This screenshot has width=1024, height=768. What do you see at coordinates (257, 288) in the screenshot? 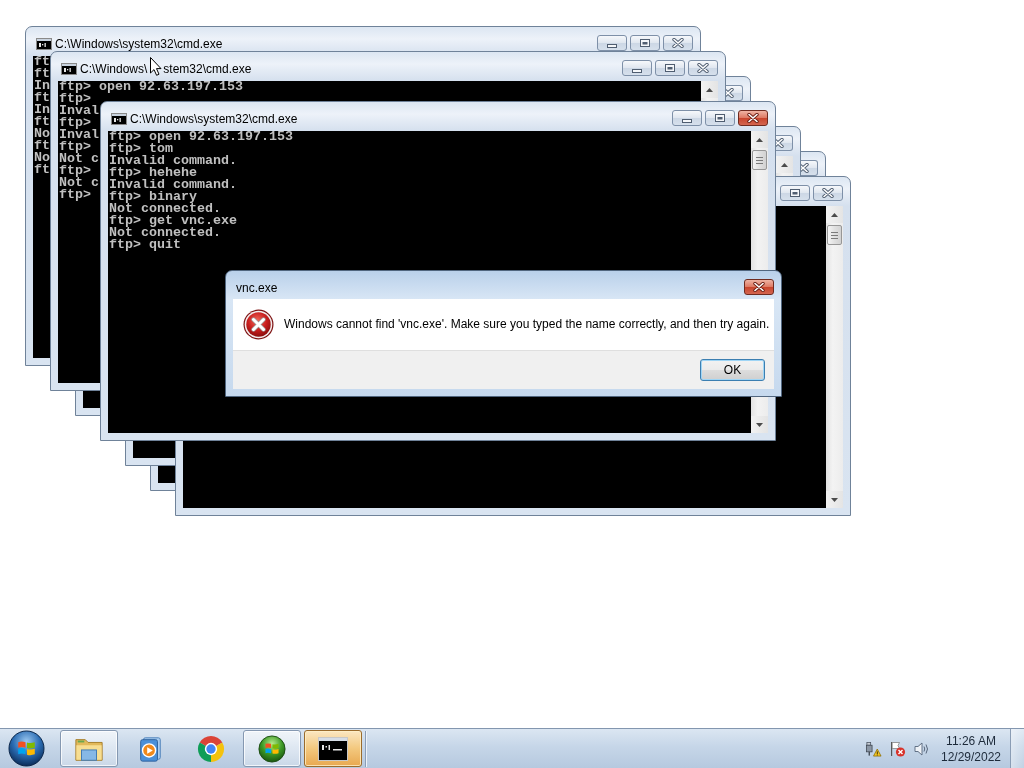
I see `dialog-title: vnc.exe` at bounding box center [257, 288].